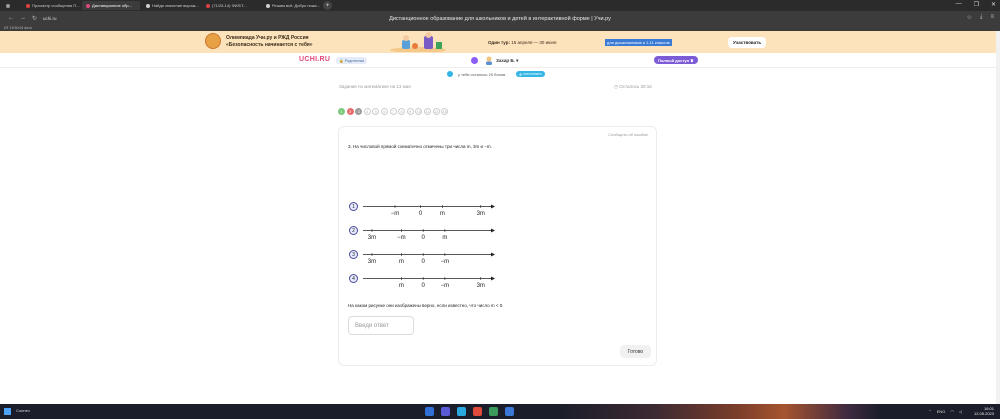  Describe the element at coordinates (477, 411) in the screenshot. I see `opera-icon` at that location.